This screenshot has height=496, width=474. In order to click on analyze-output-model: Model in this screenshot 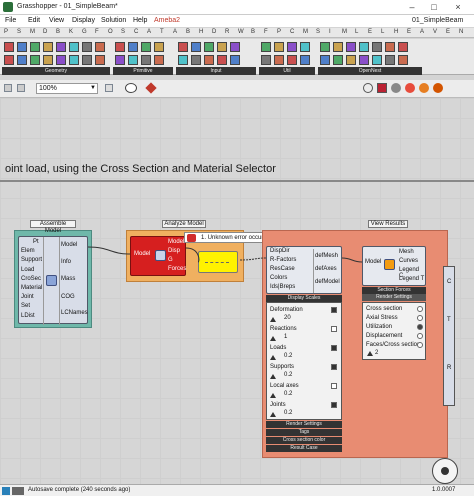, I will do `click(176, 242)`.